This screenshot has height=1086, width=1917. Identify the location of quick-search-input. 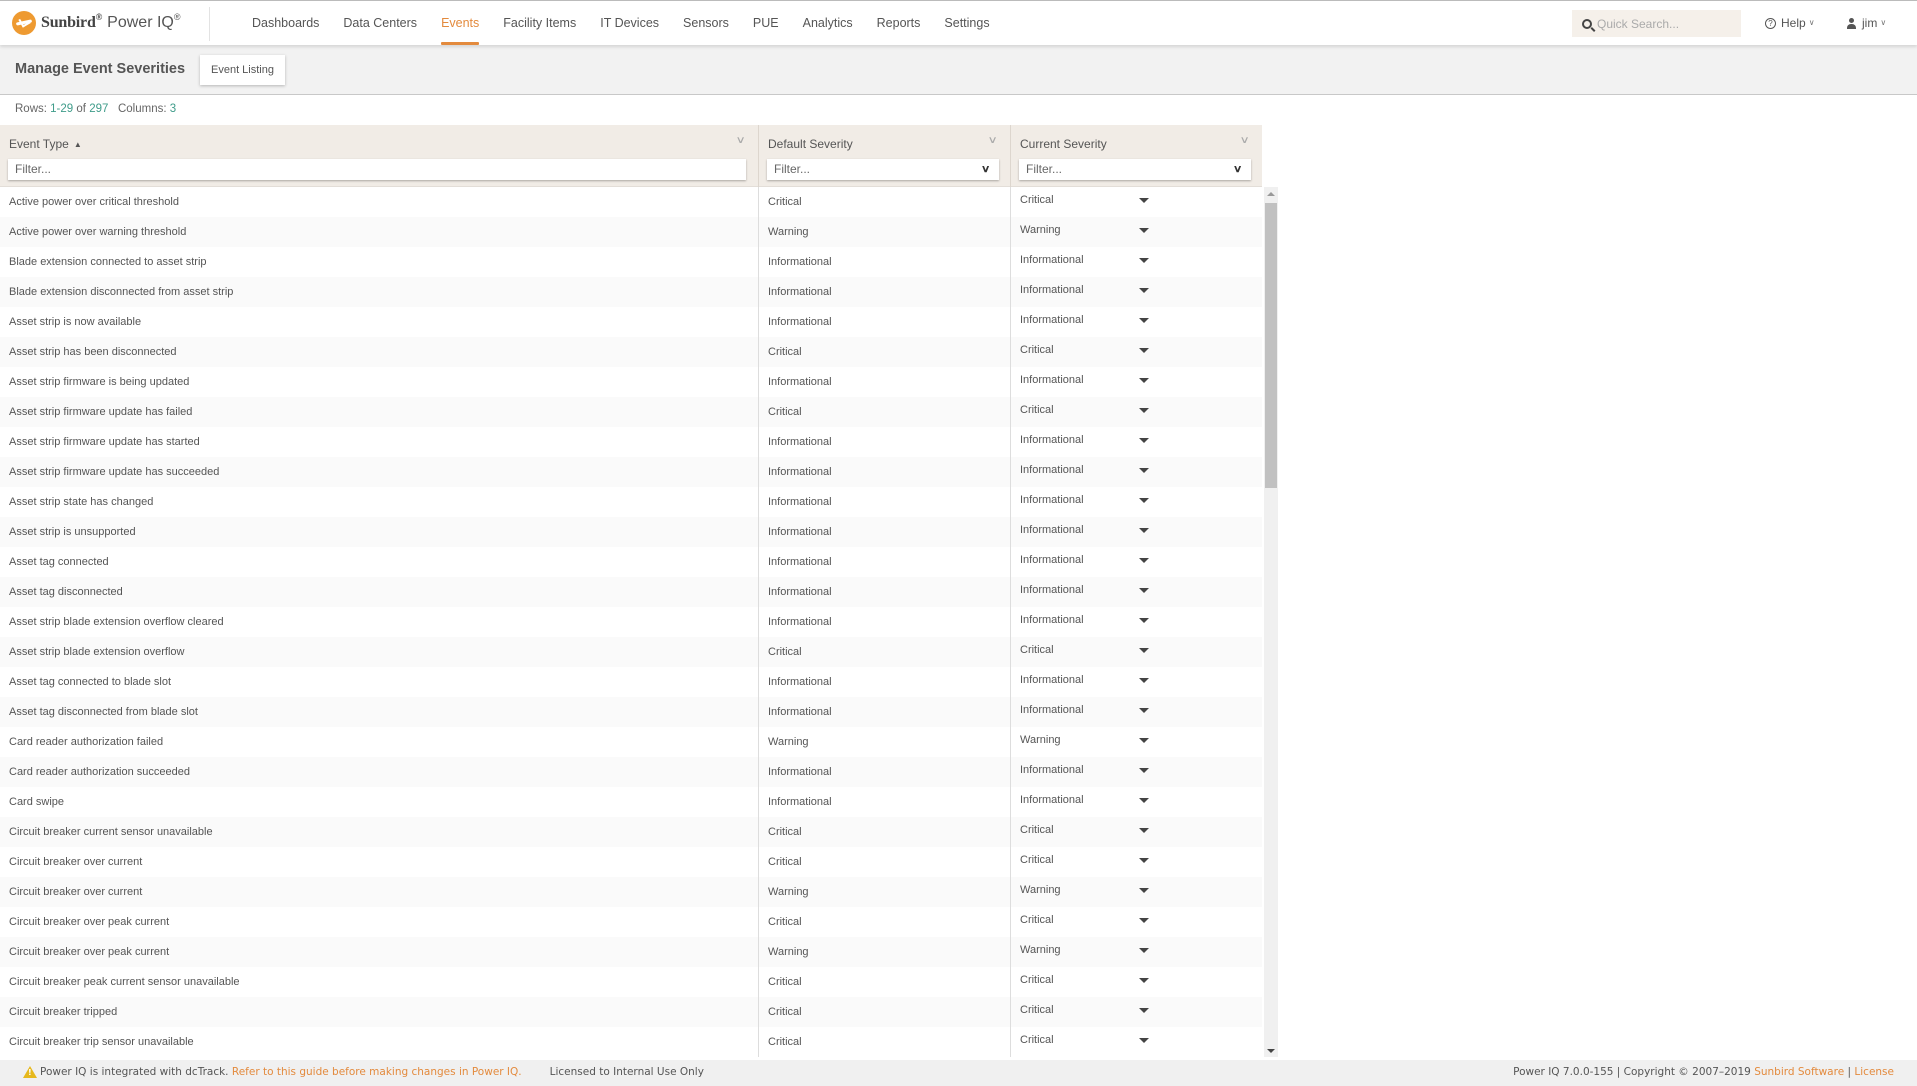
(1662, 23).